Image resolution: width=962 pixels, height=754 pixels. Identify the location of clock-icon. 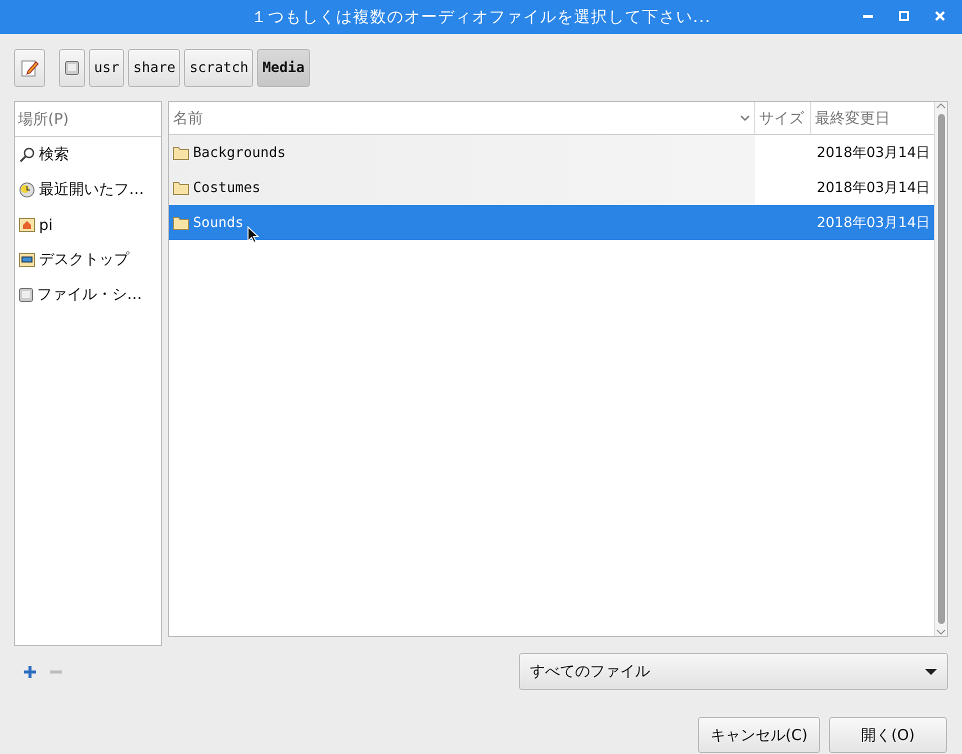
(27, 190).